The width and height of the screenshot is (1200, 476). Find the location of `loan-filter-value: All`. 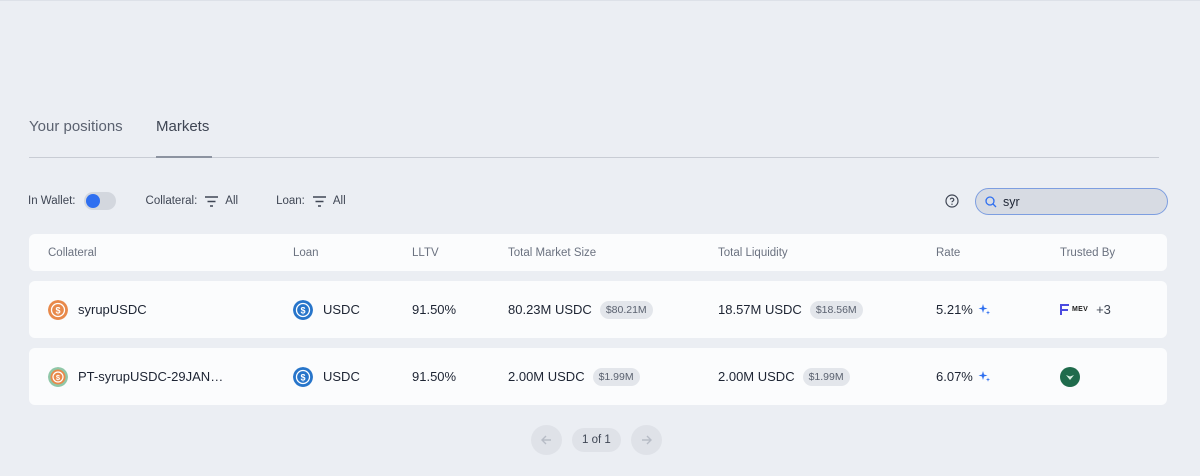

loan-filter-value: All is located at coordinates (339, 201).